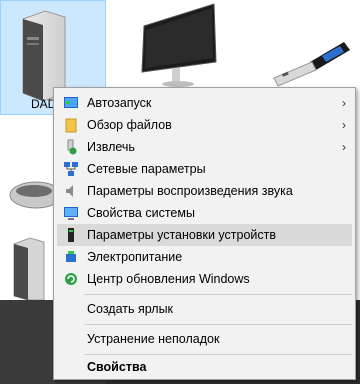  I want to click on menu-item-windows-update: Центр обновления Windows, so click(204, 279).